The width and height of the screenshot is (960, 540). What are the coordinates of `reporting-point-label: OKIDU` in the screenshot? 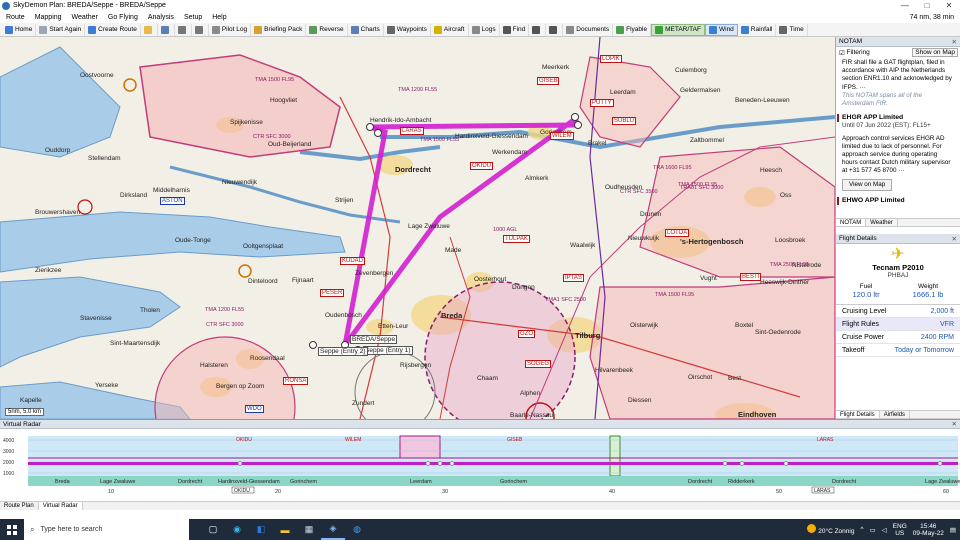 It's located at (482, 166).